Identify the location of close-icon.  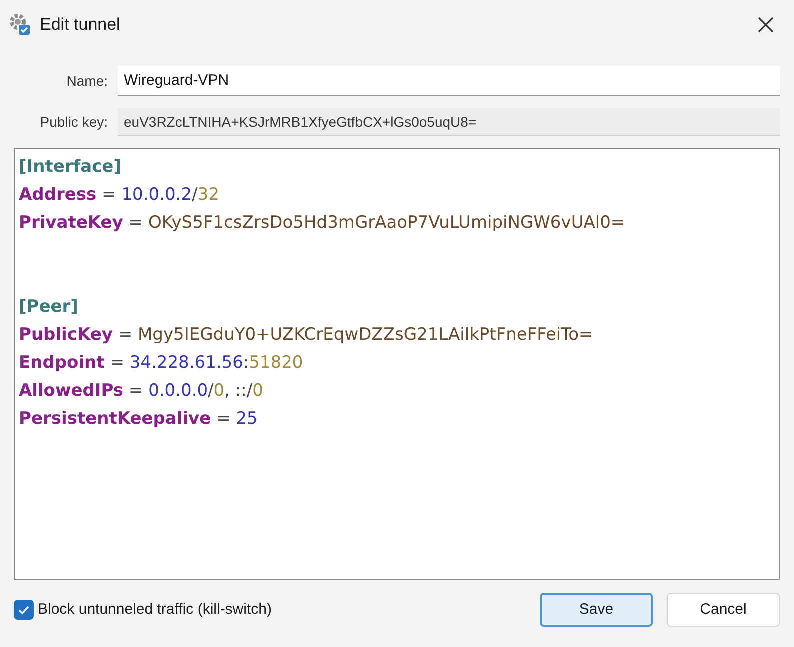
(766, 25).